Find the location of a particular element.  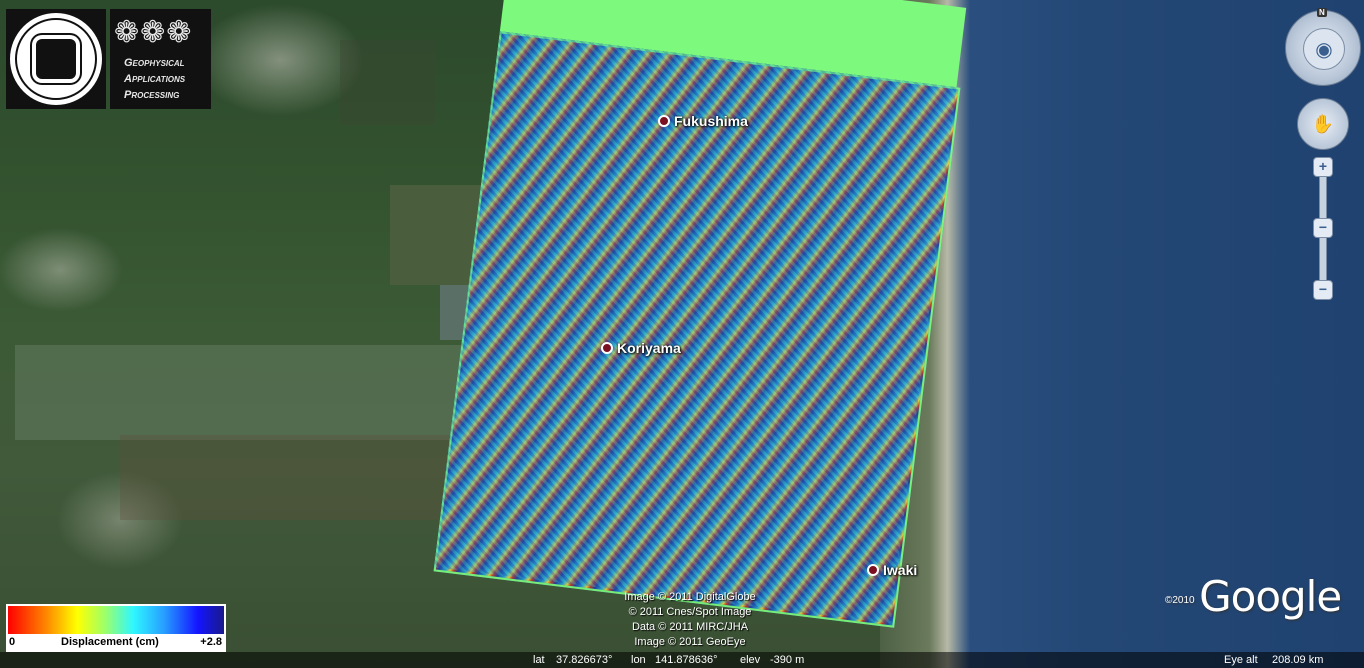

seal-ring is located at coordinates (56, 59).